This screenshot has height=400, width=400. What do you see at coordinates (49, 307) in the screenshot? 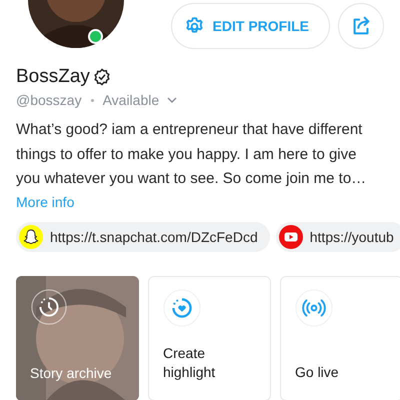
I see `clock-icon` at bounding box center [49, 307].